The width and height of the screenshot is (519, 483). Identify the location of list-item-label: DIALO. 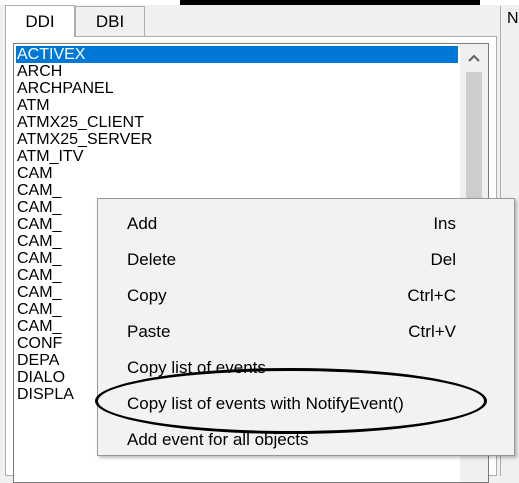
(41, 377).